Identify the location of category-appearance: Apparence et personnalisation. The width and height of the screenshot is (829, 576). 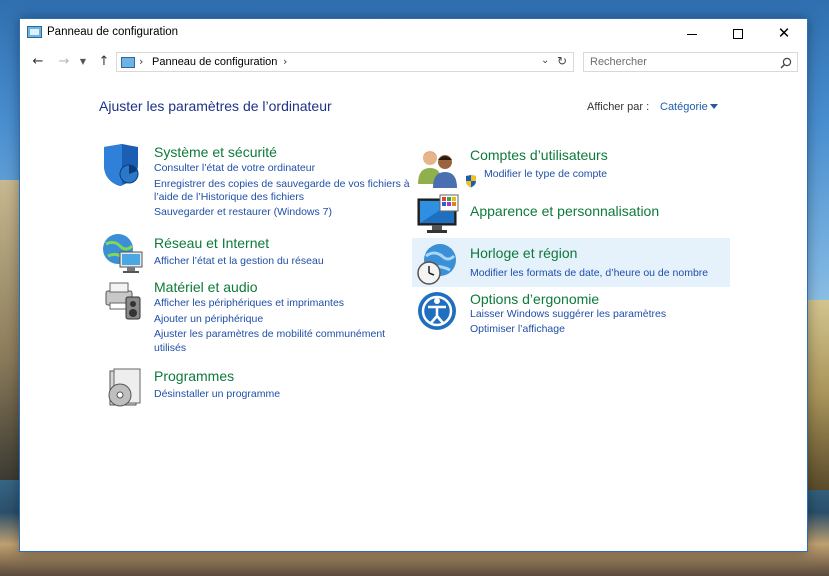
(571, 215).